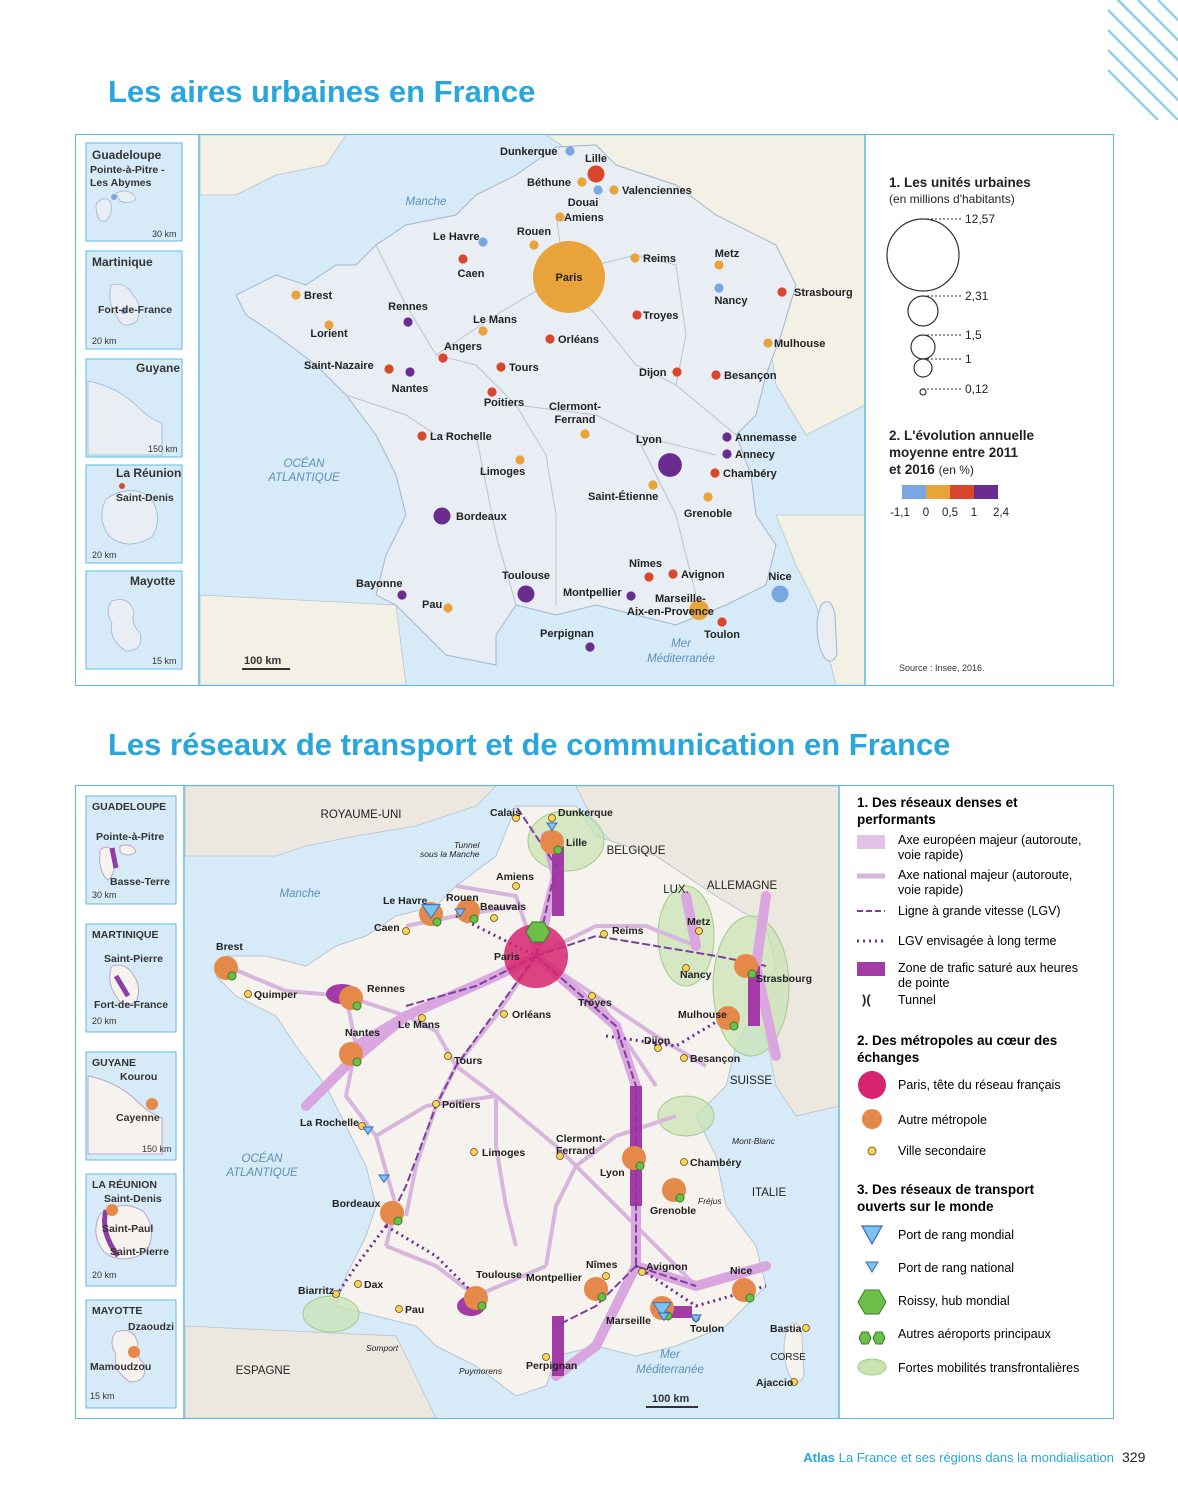  I want to click on transport-city-label: Montpellier, so click(554, 1278).